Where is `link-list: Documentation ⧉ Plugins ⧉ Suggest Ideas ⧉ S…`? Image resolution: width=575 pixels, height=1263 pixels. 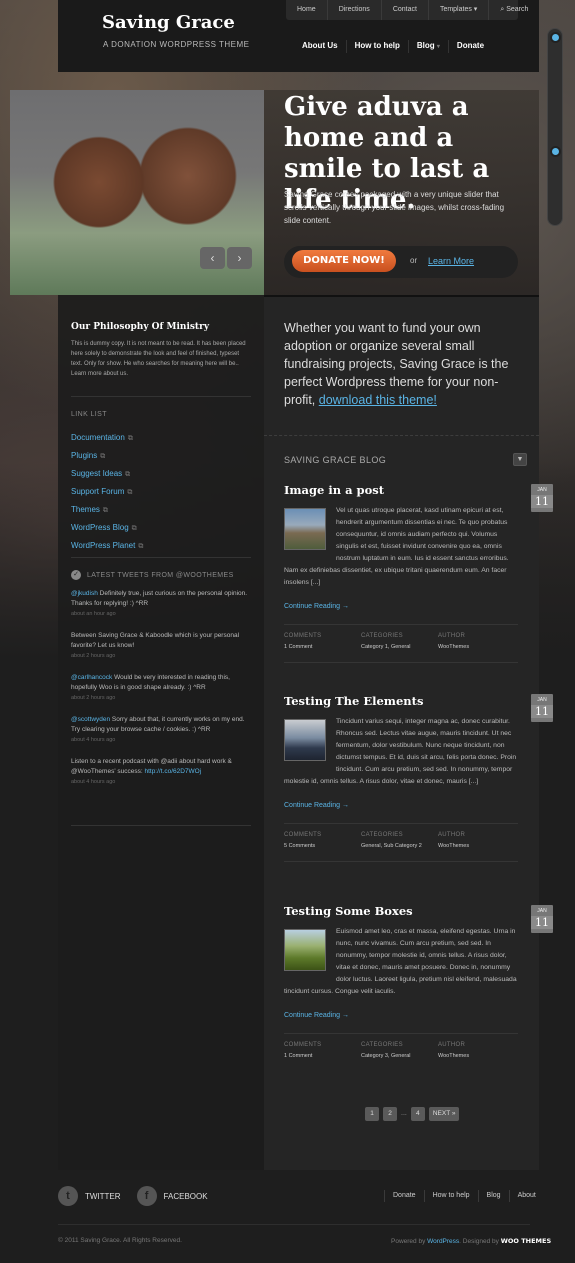
link-list: Documentation ⧉ Plugins ⧉ Suggest Ideas ⧉ S… is located at coordinates (161, 492).